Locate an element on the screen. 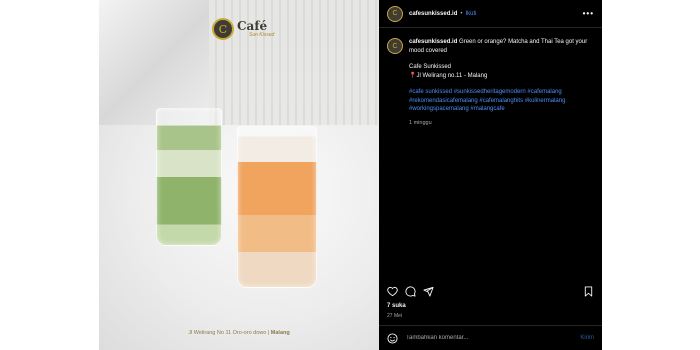 The height and width of the screenshot is (350, 700). post-date: 27 Mei is located at coordinates (395, 316).